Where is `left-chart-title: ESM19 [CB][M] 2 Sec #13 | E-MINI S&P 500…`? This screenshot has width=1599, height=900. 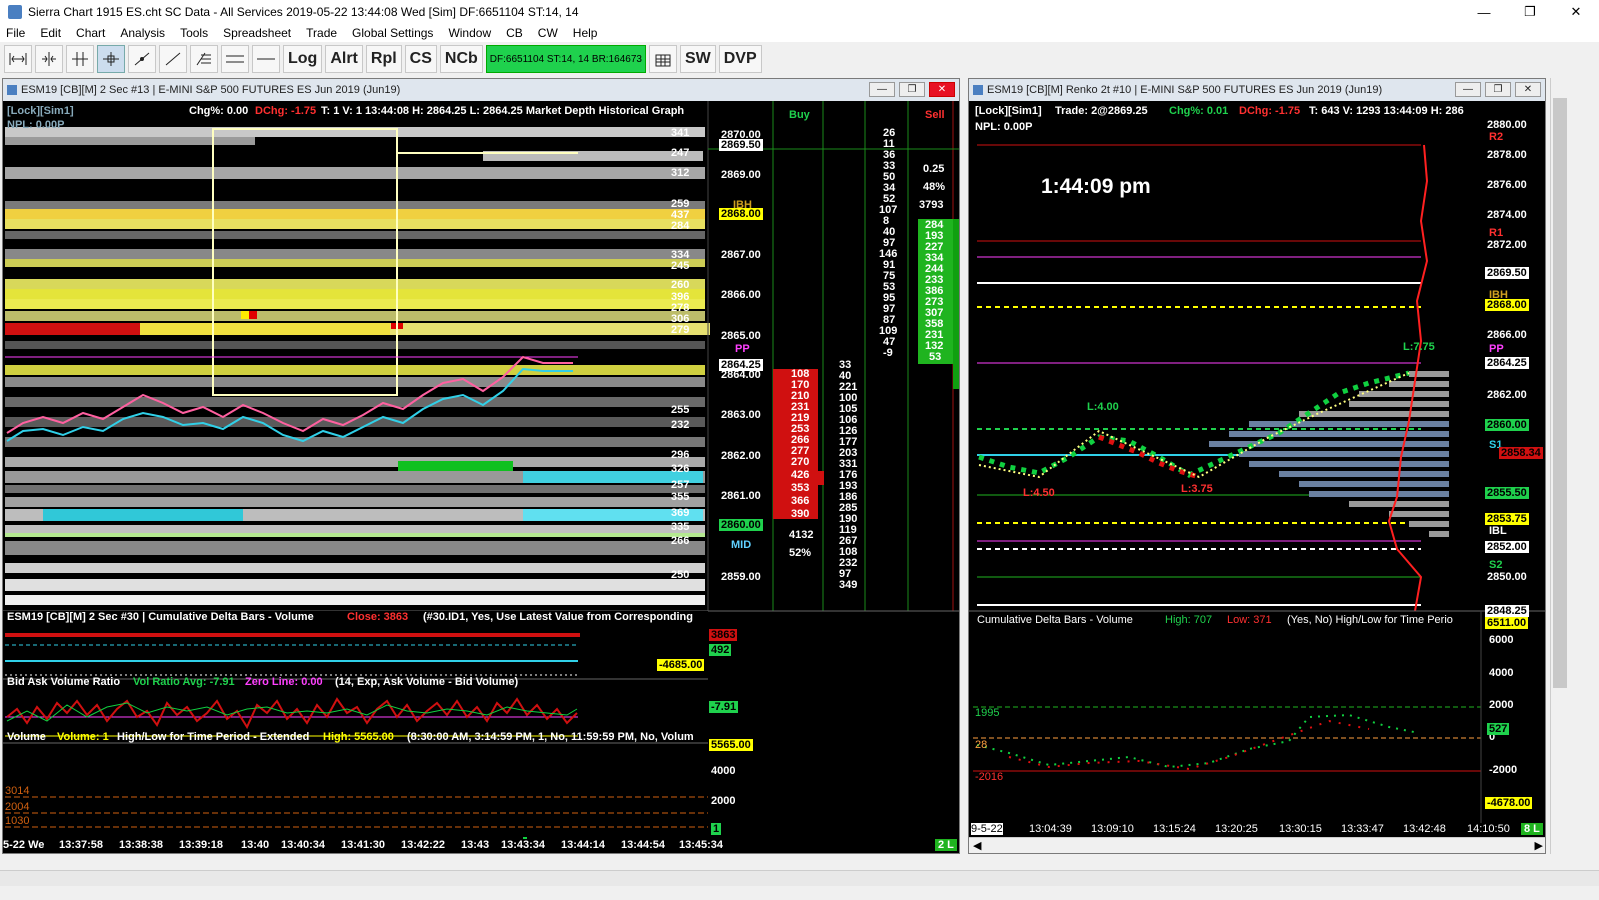
left-chart-title: ESM19 [CB][M] 2 Sec #13 | E-MINI S&P 500… is located at coordinates (211, 90).